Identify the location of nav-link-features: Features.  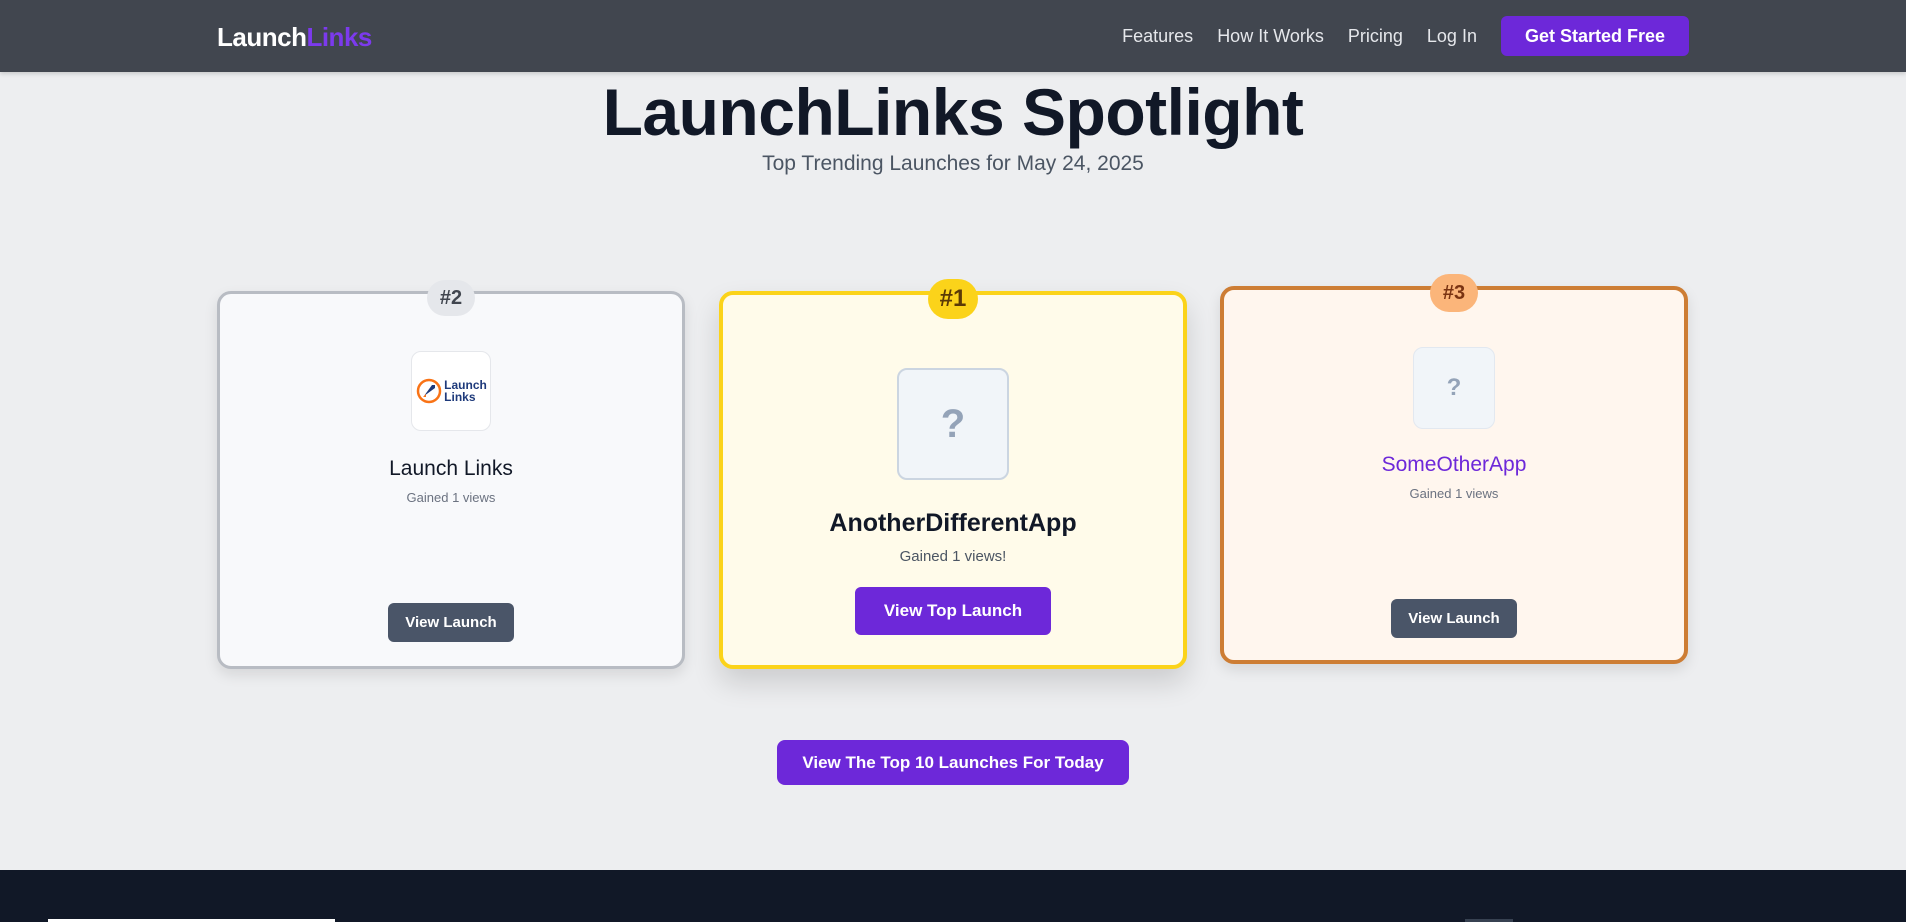
(1157, 36).